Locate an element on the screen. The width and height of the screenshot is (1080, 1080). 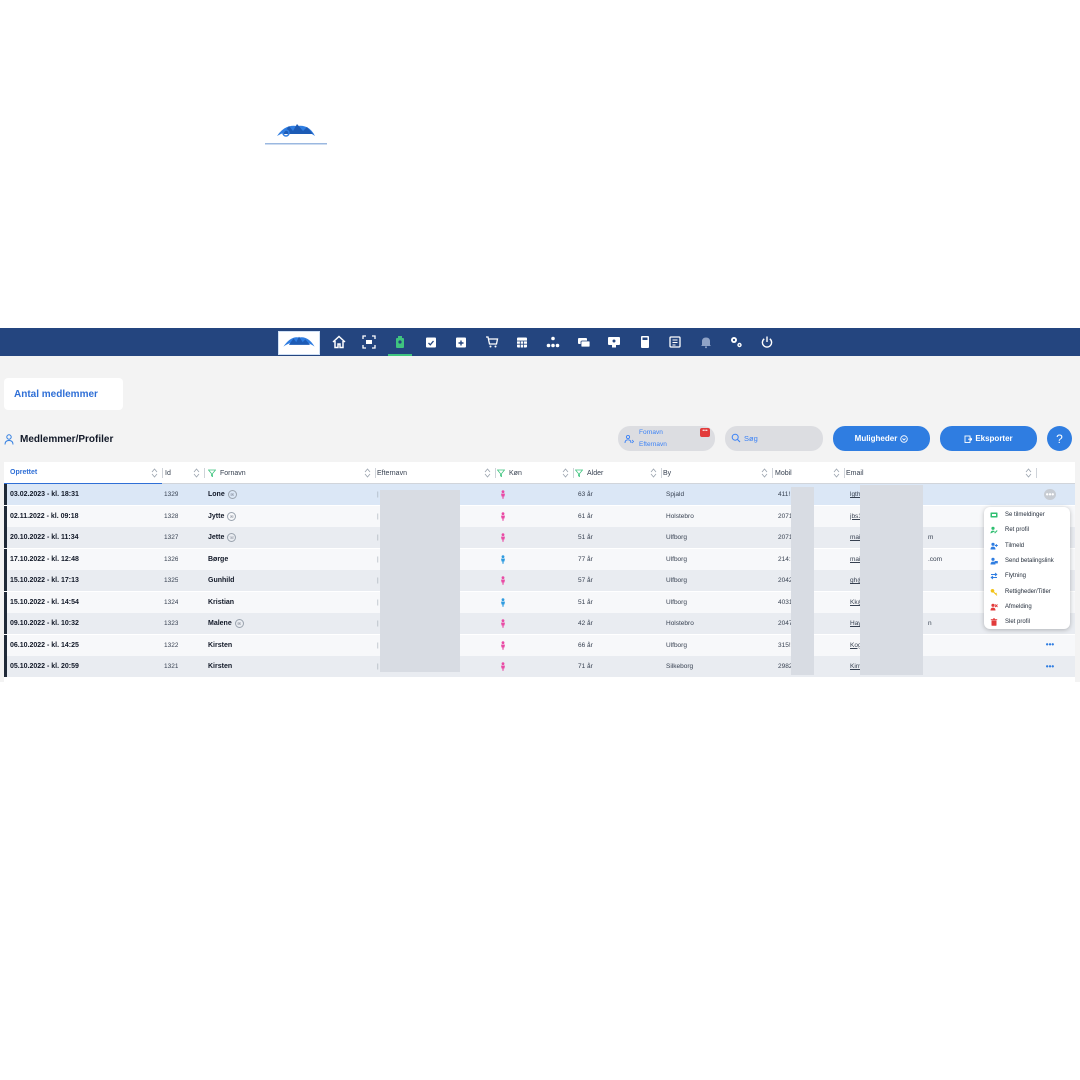
cell-mobile: 411! is located at coordinates (784, 494).